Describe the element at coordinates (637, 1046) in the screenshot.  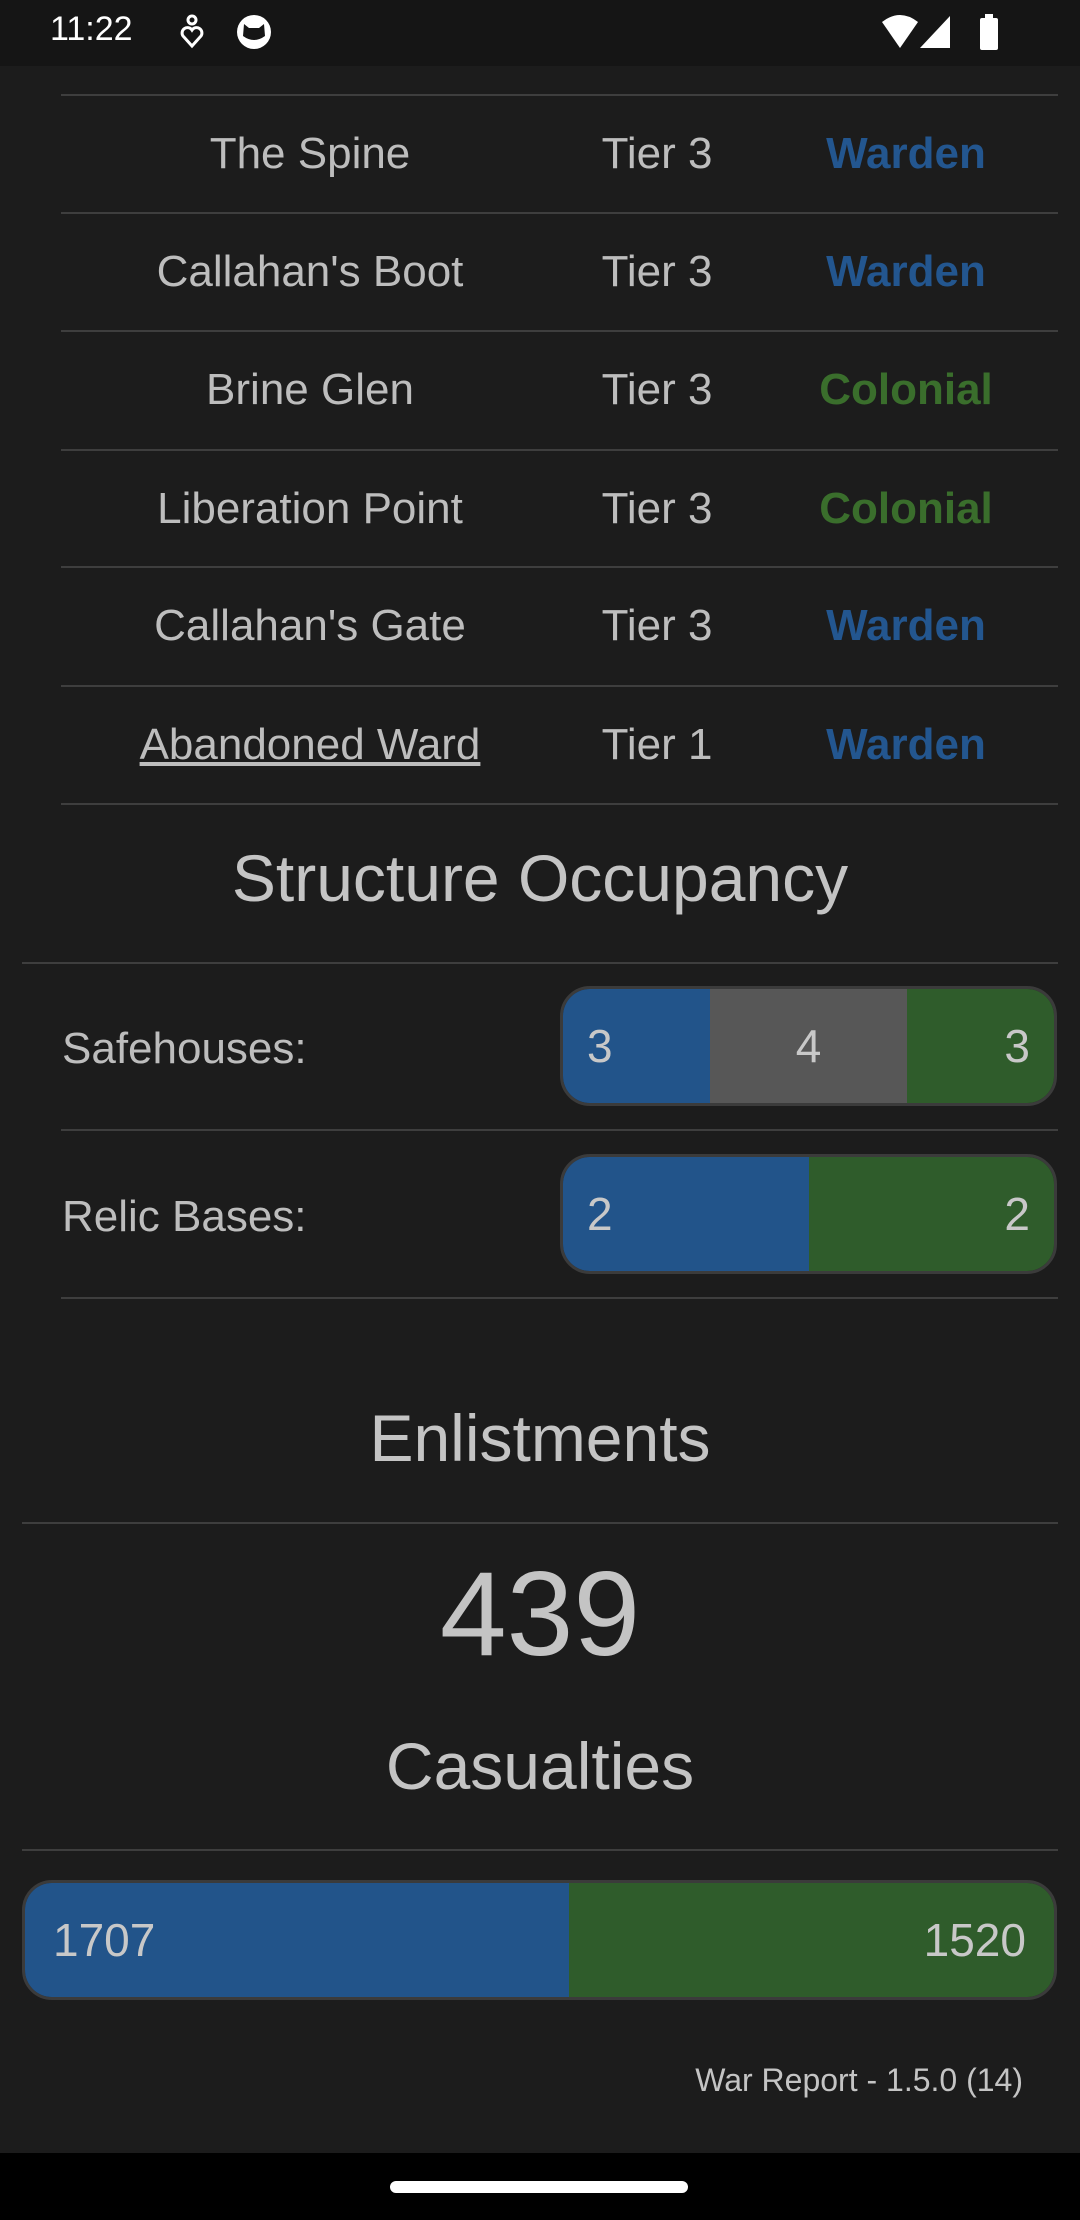
I see `safehouses-warden-segment: 3` at that location.